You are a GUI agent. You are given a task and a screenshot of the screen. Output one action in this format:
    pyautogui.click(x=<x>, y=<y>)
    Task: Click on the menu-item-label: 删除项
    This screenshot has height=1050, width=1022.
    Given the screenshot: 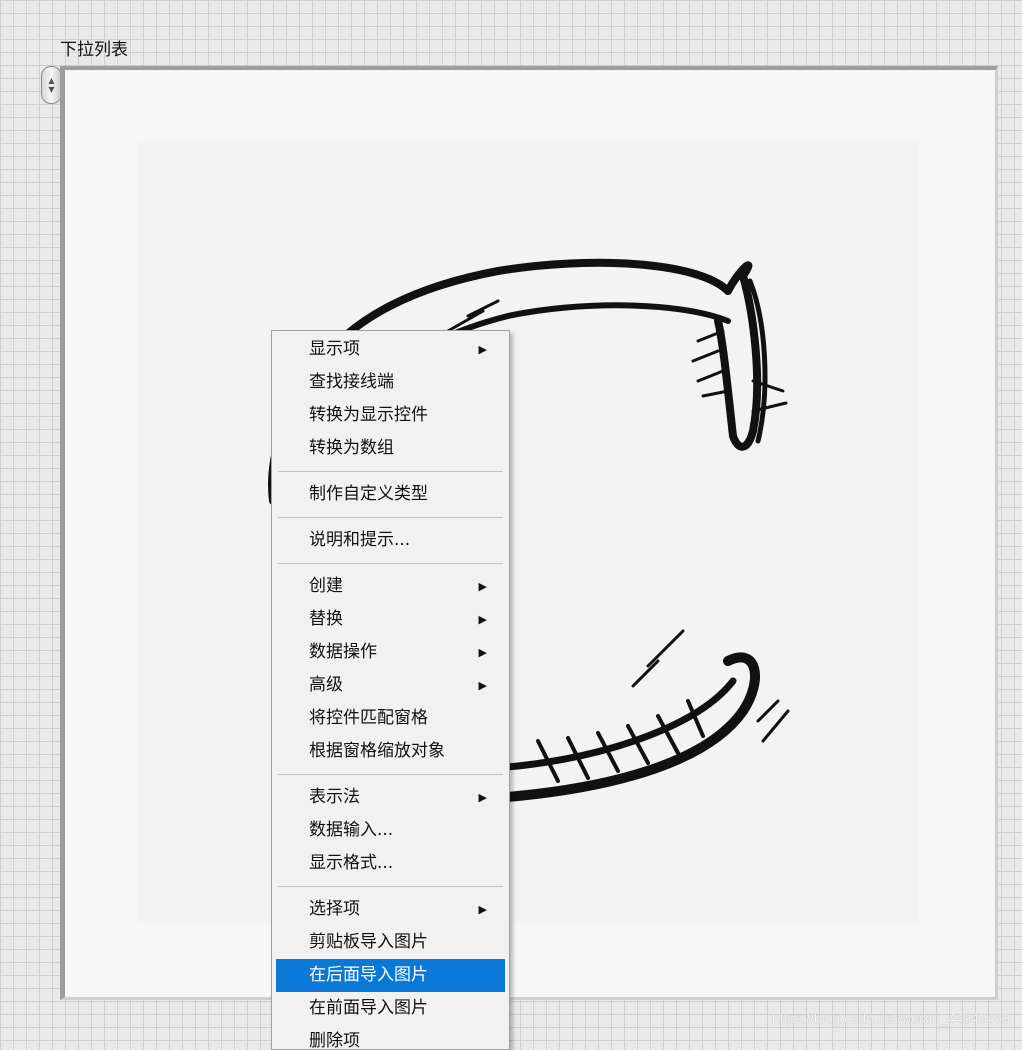 What is the action you would take?
    pyautogui.click(x=334, y=1040)
    